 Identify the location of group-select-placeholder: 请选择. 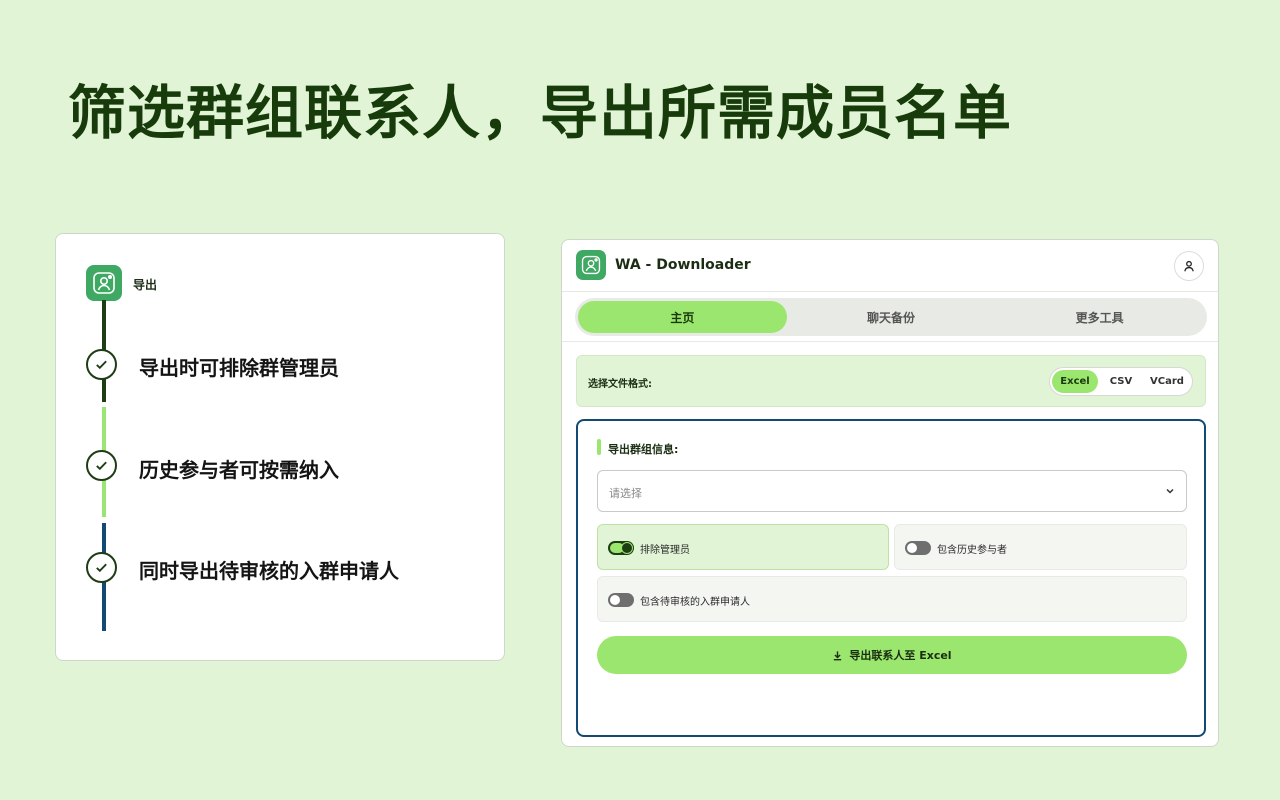
(625, 493).